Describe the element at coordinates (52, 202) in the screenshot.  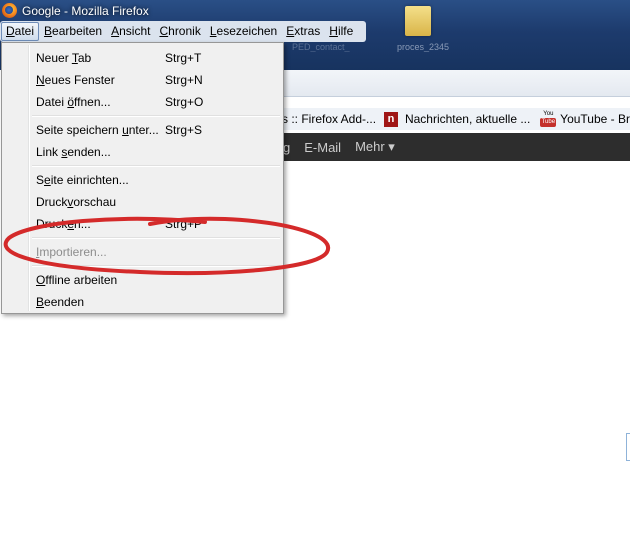
I see `menuitem-print-preview-pre: Druck` at that location.